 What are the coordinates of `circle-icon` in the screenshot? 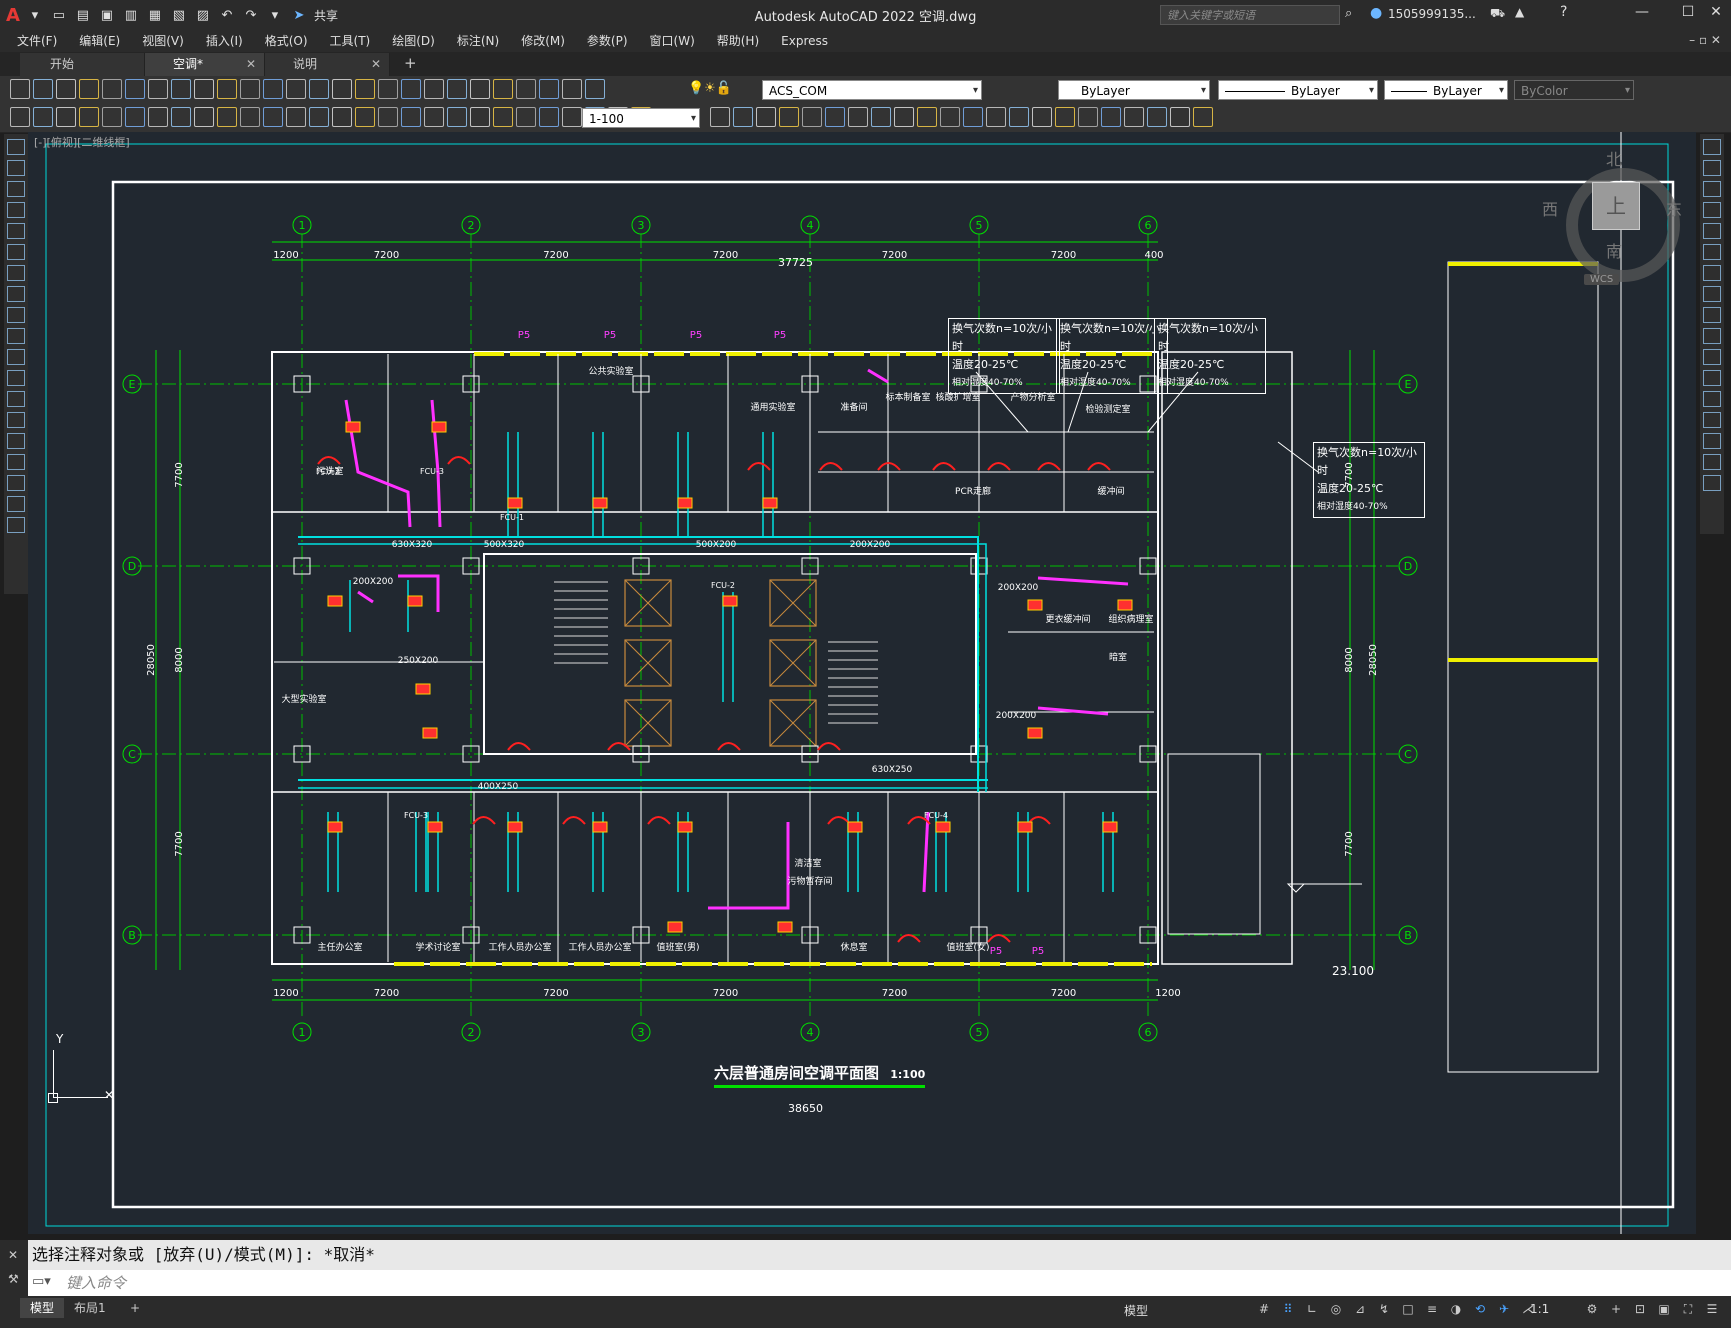 It's located at (16, 273).